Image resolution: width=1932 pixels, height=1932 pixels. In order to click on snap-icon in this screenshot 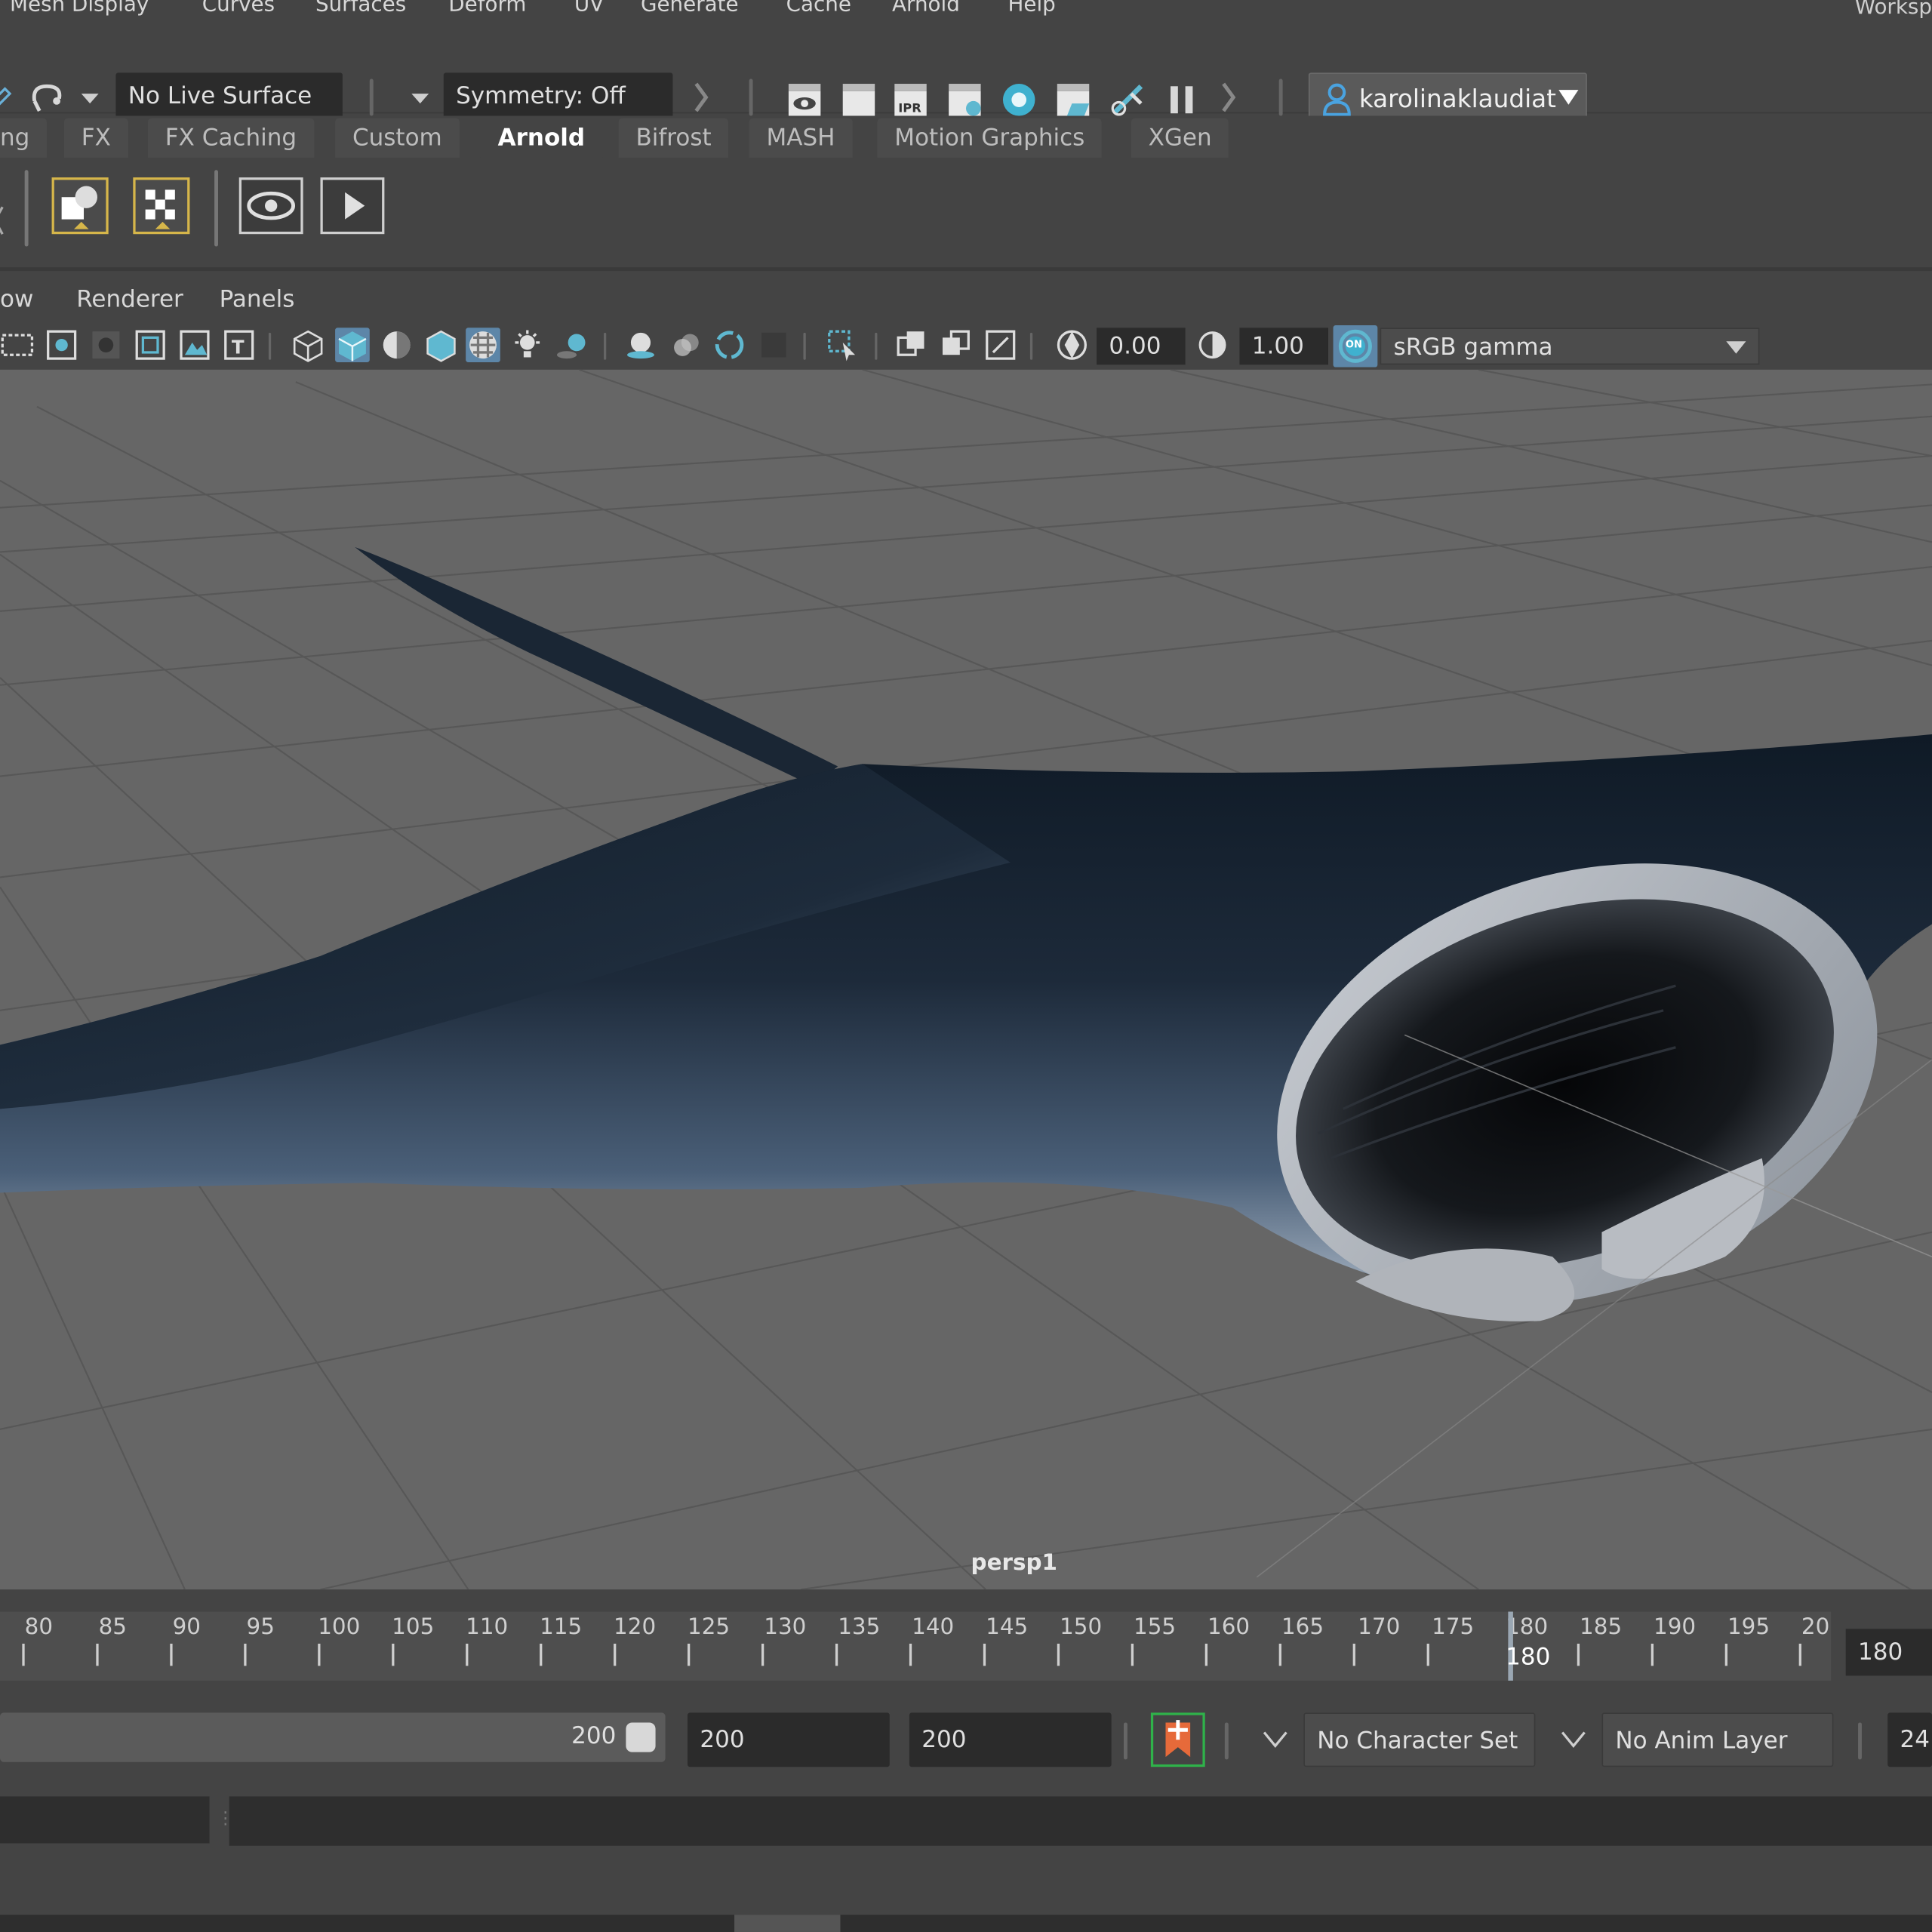, I will do `click(6, 98)`.